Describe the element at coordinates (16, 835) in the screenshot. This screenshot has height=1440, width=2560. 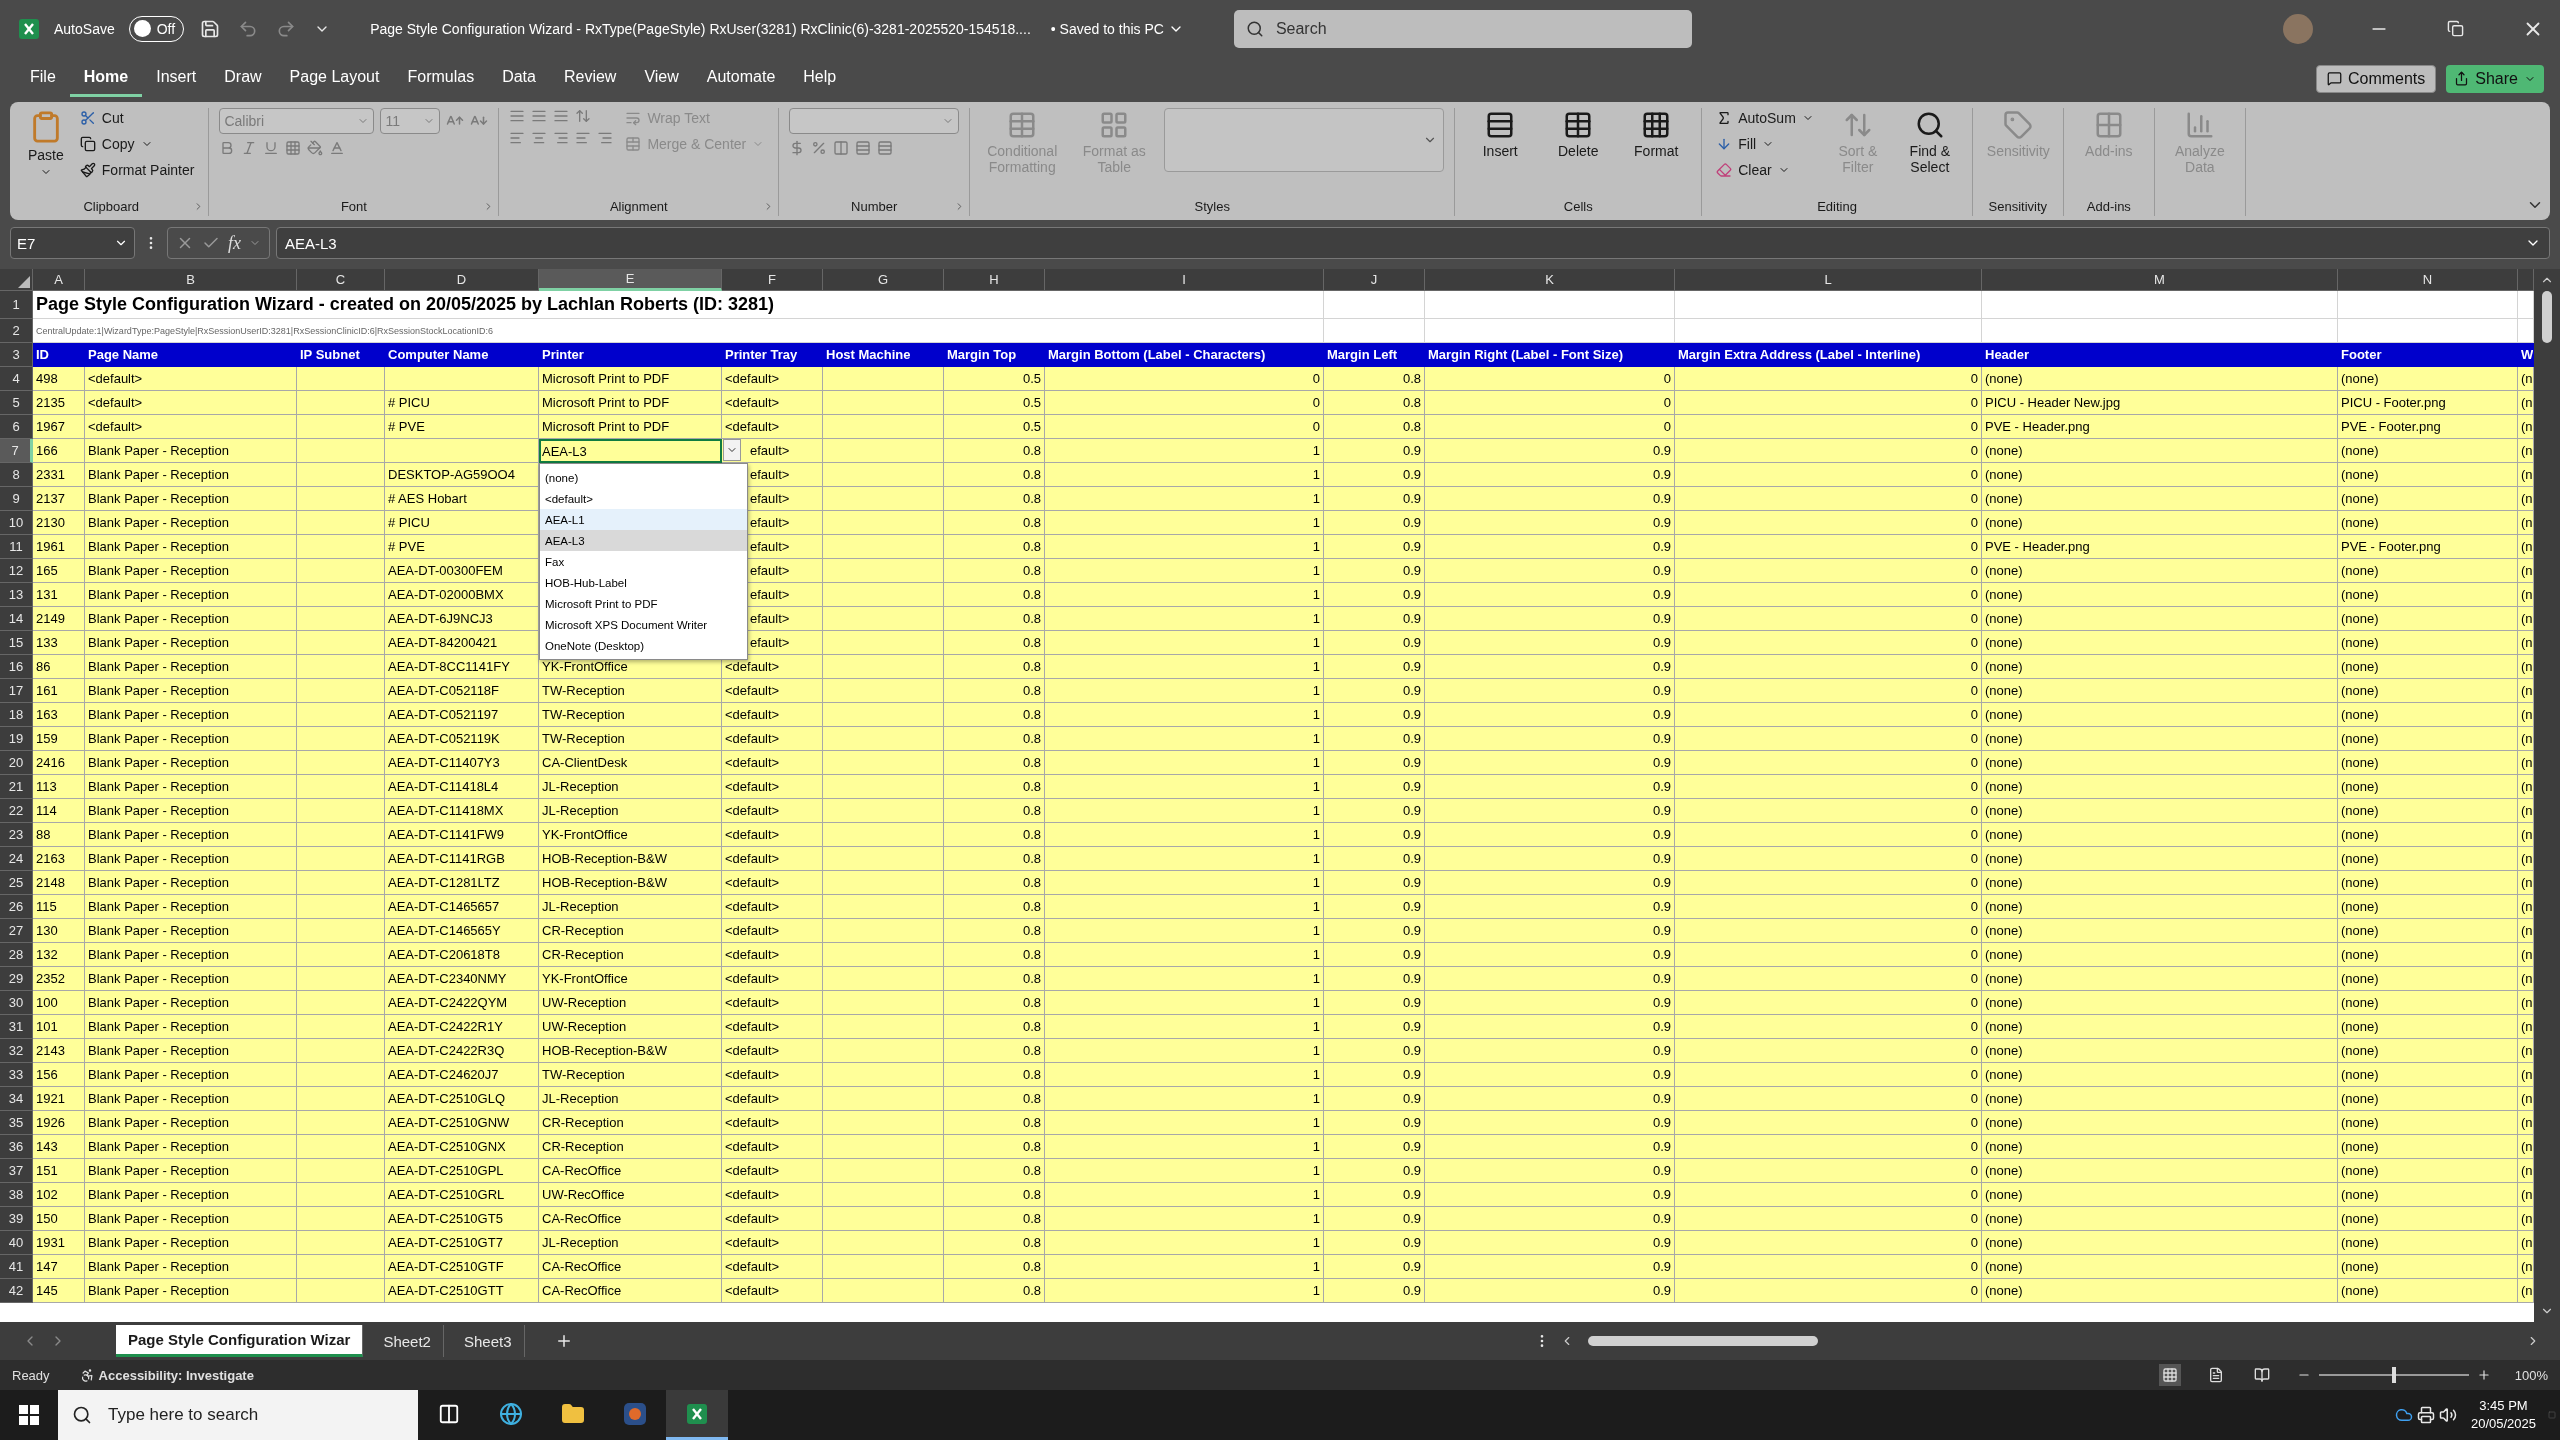
I see `row-number: 23` at that location.